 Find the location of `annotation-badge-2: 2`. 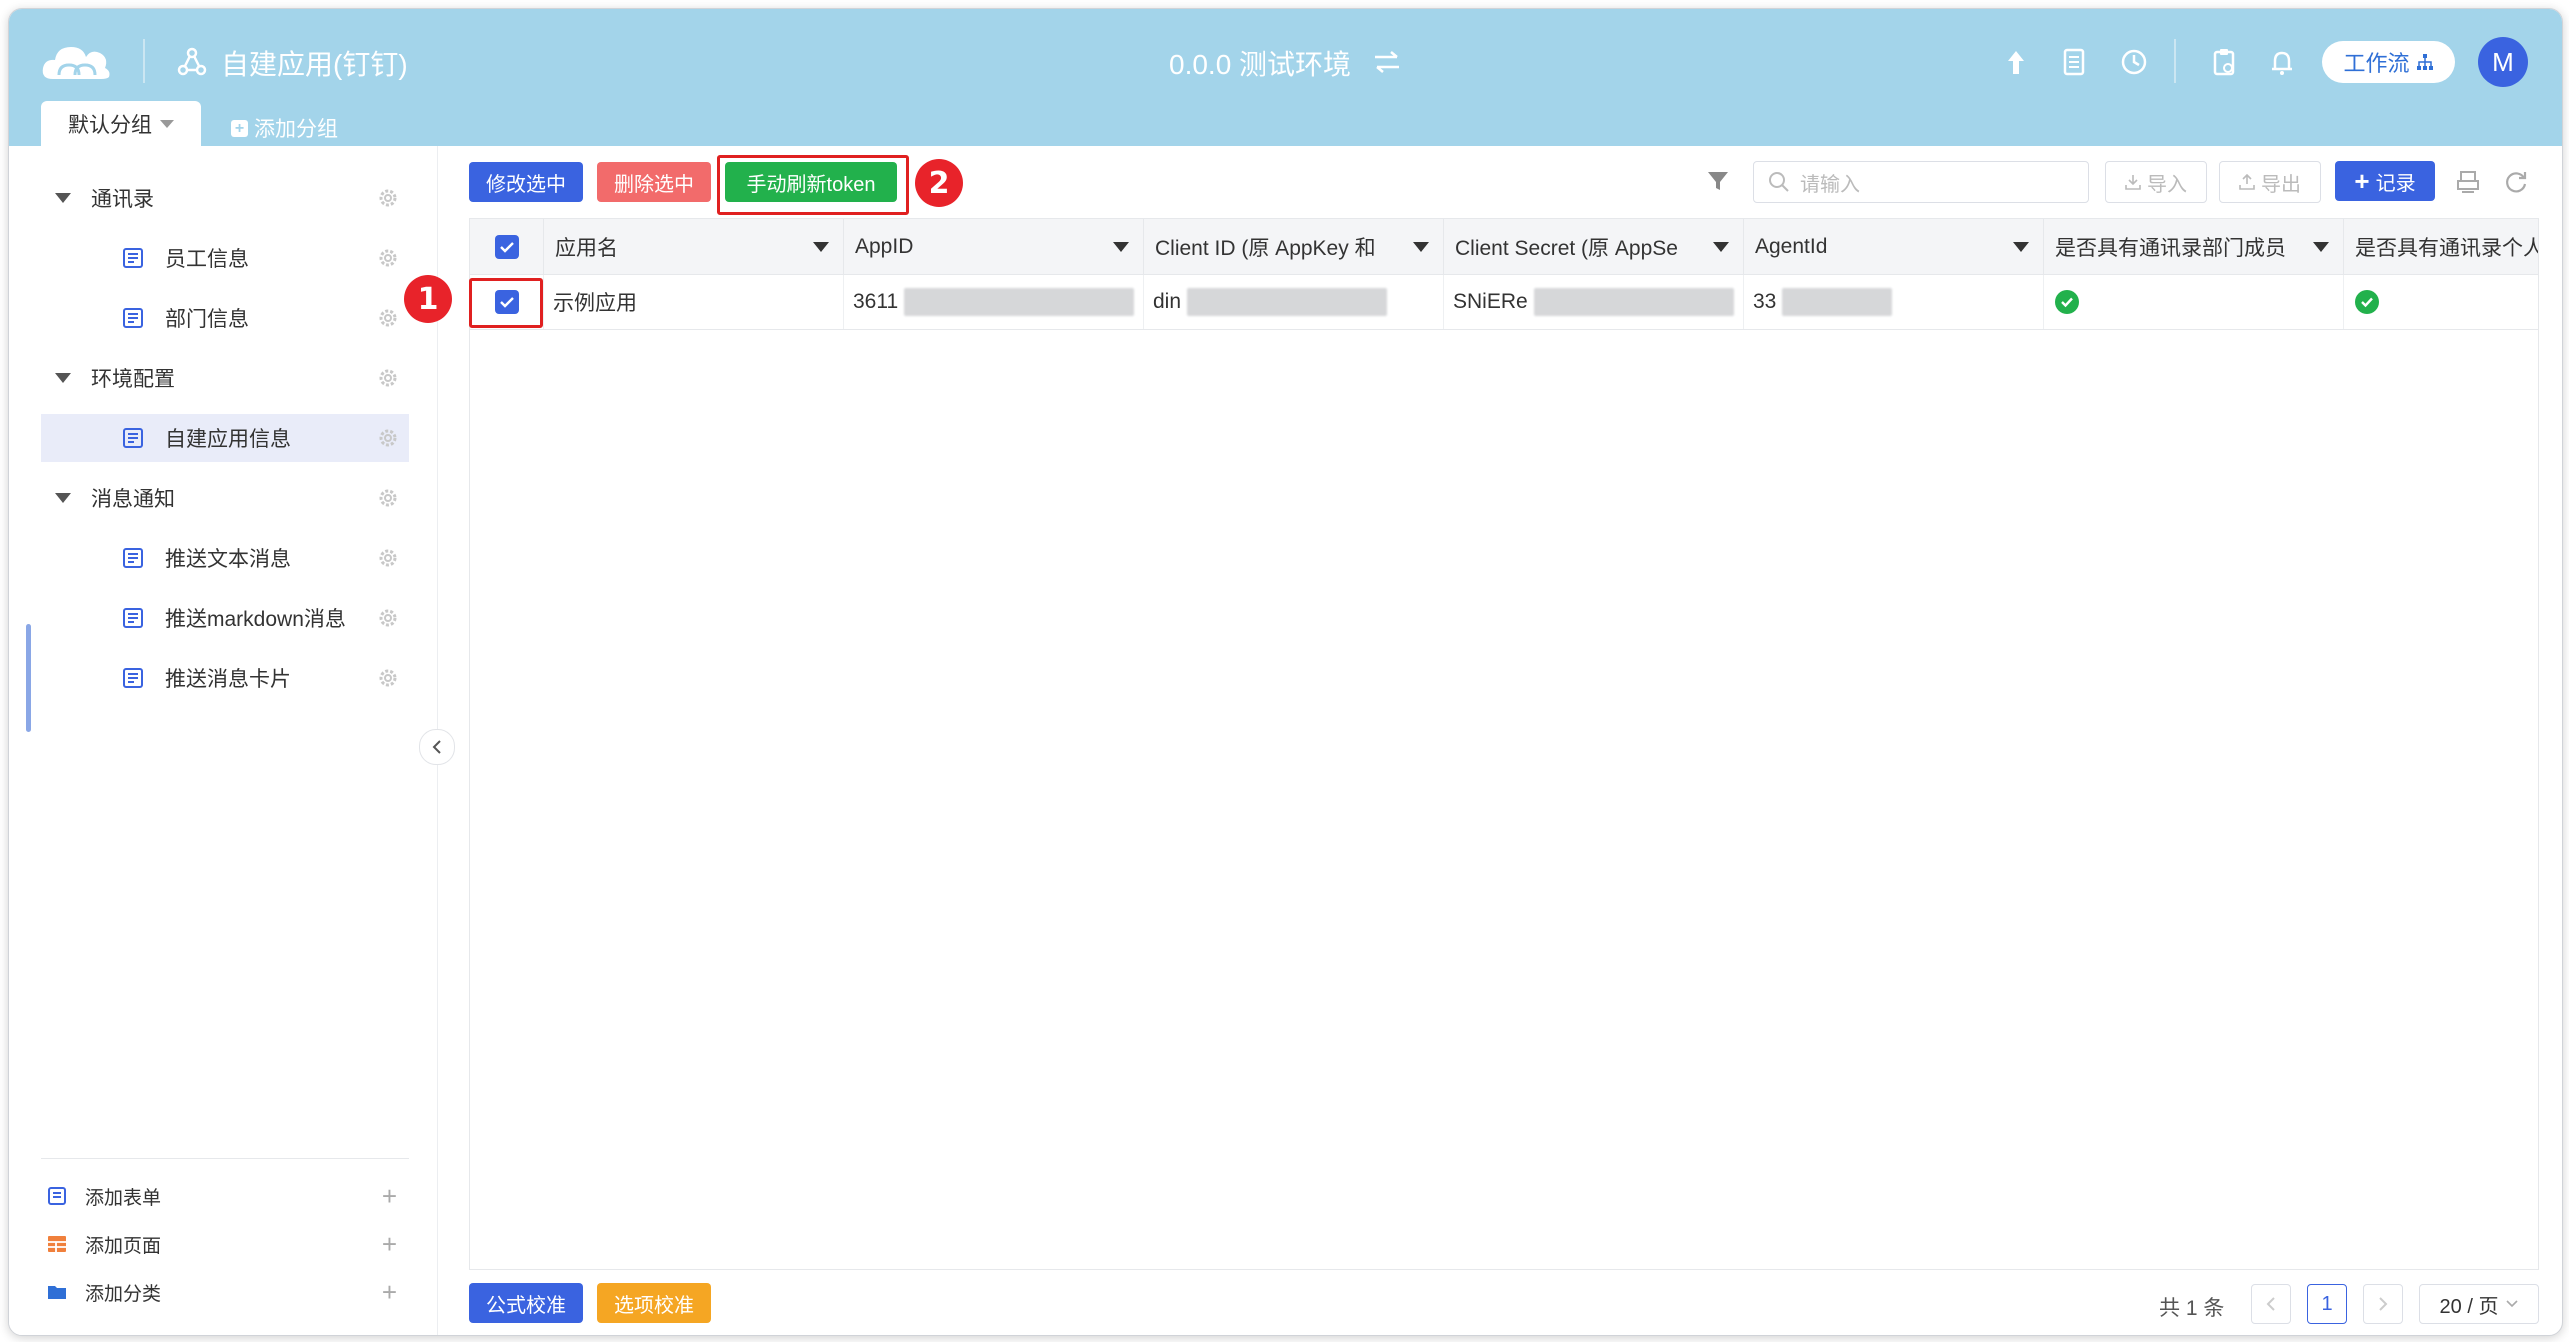

annotation-badge-2: 2 is located at coordinates (939, 183).